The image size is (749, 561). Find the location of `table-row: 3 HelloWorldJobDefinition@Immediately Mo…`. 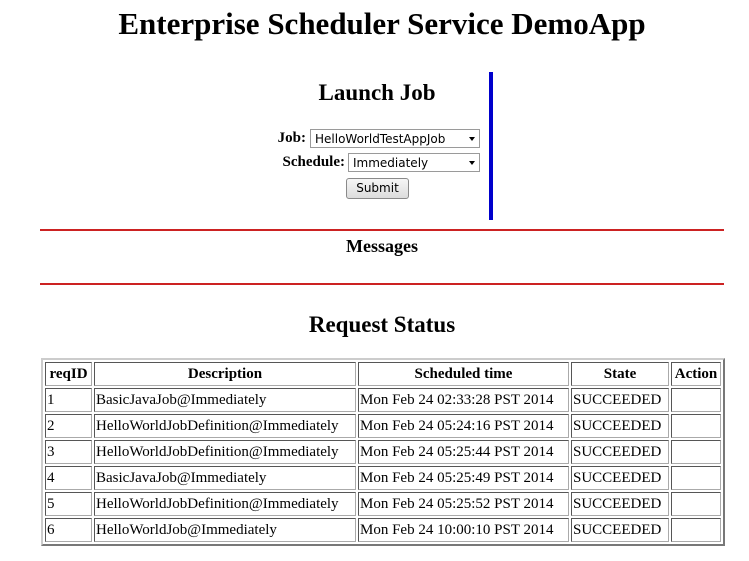

table-row: 3 HelloWorldJobDefinition@Immediately Mo… is located at coordinates (383, 452).